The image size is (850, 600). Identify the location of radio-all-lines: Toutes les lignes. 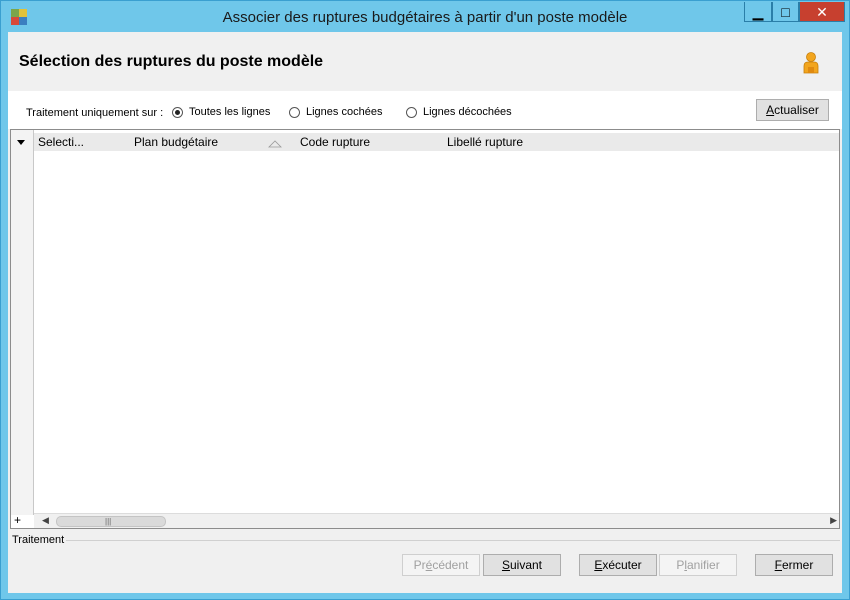
(221, 112).